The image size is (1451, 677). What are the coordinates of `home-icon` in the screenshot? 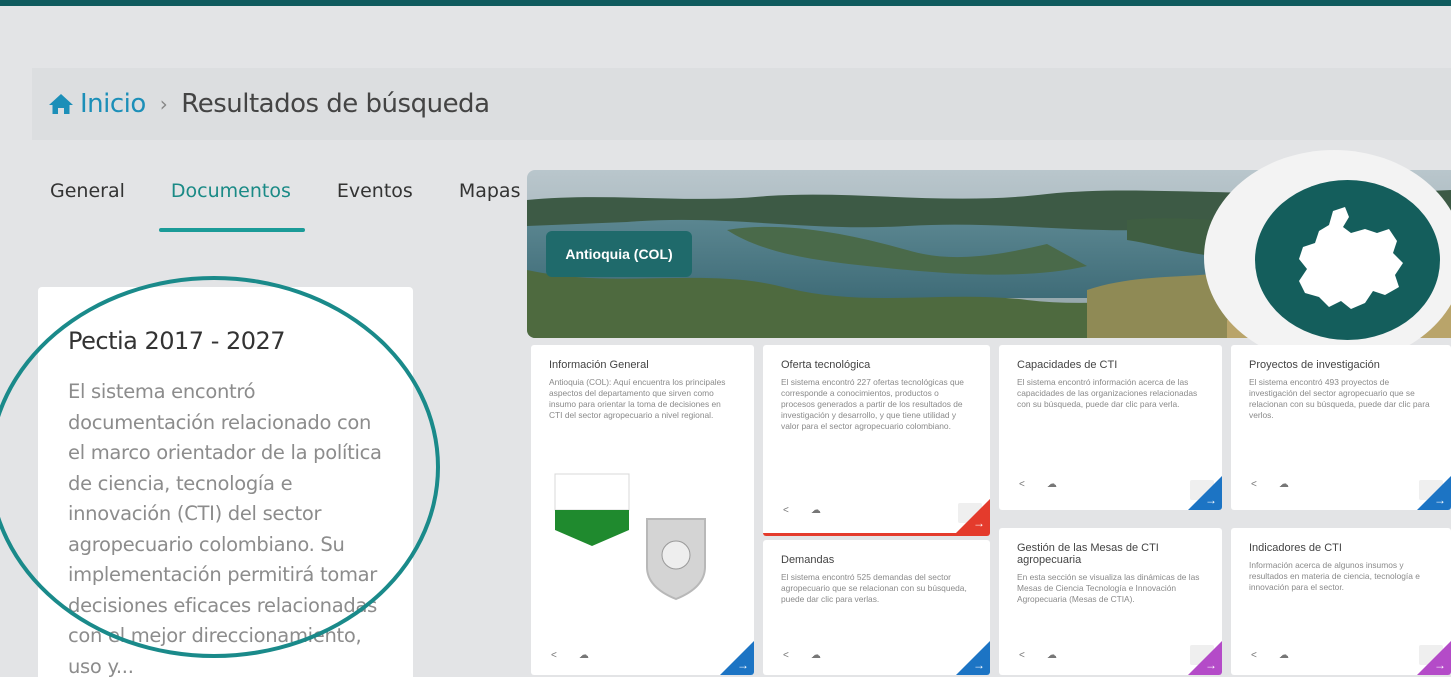 It's located at (61, 104).